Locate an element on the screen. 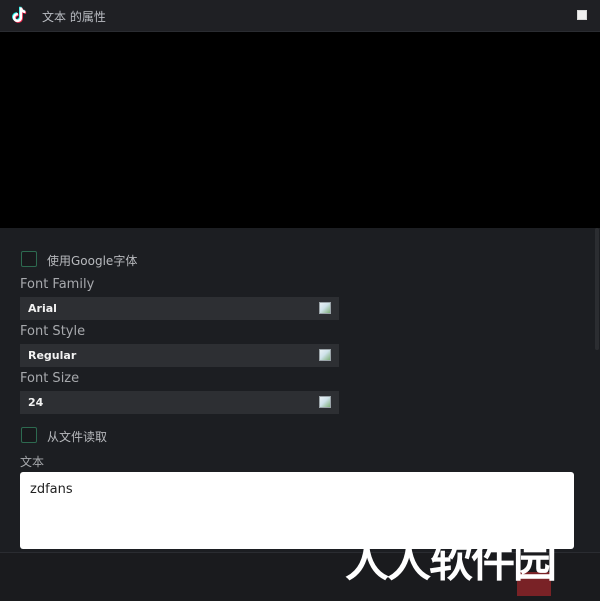 The height and width of the screenshot is (601, 600). font-family-dropdown: Arial is located at coordinates (179, 308).